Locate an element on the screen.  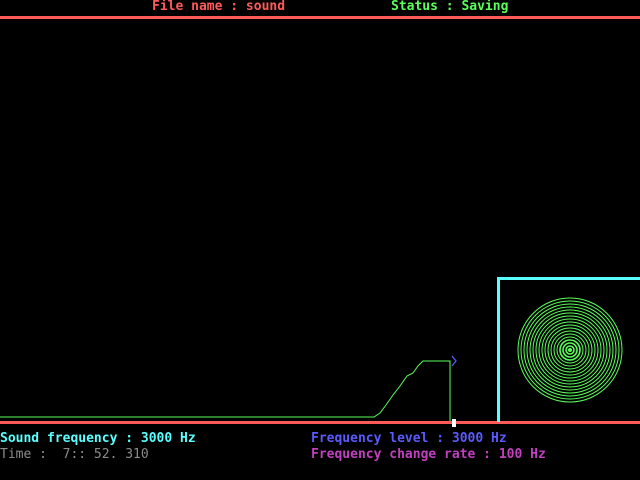
speaker-cone-icon is located at coordinates (570, 350).